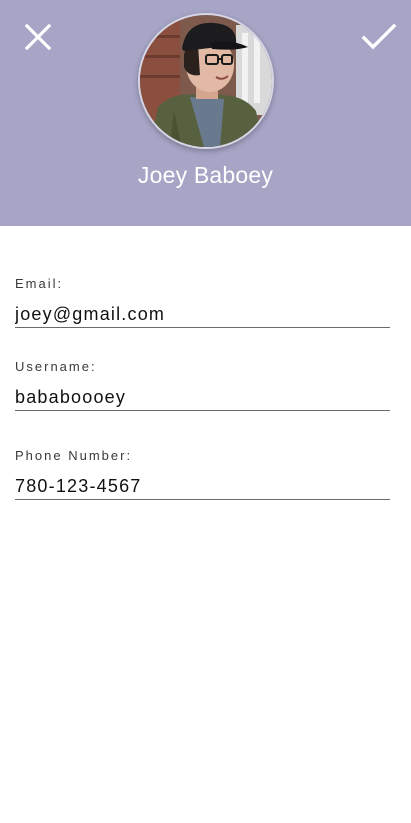 The image size is (411, 823). What do you see at coordinates (202, 486) in the screenshot?
I see `phone-field` at bounding box center [202, 486].